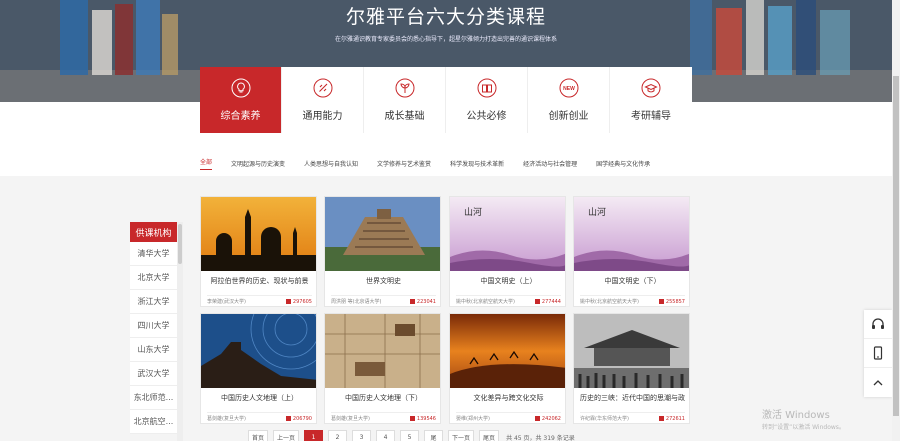  Describe the element at coordinates (153, 302) in the screenshot. I see `sidebar-item: 浙江大学` at that location.